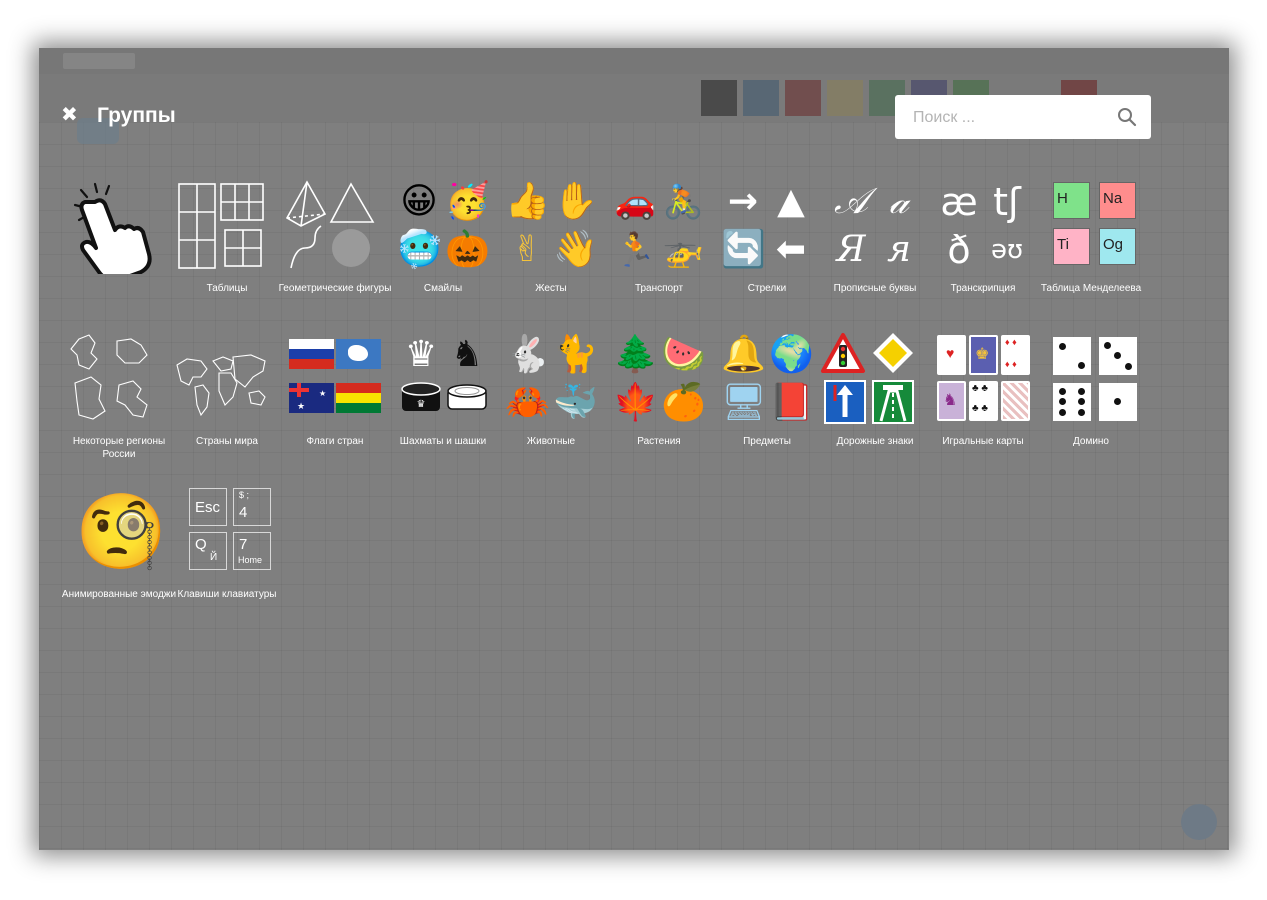  Describe the element at coordinates (70, 115) in the screenshot. I see `close-icon: ✖` at that location.